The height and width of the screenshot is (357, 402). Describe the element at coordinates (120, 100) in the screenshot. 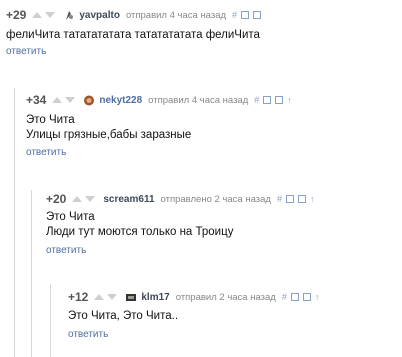

I see `username: nekyt228` at that location.